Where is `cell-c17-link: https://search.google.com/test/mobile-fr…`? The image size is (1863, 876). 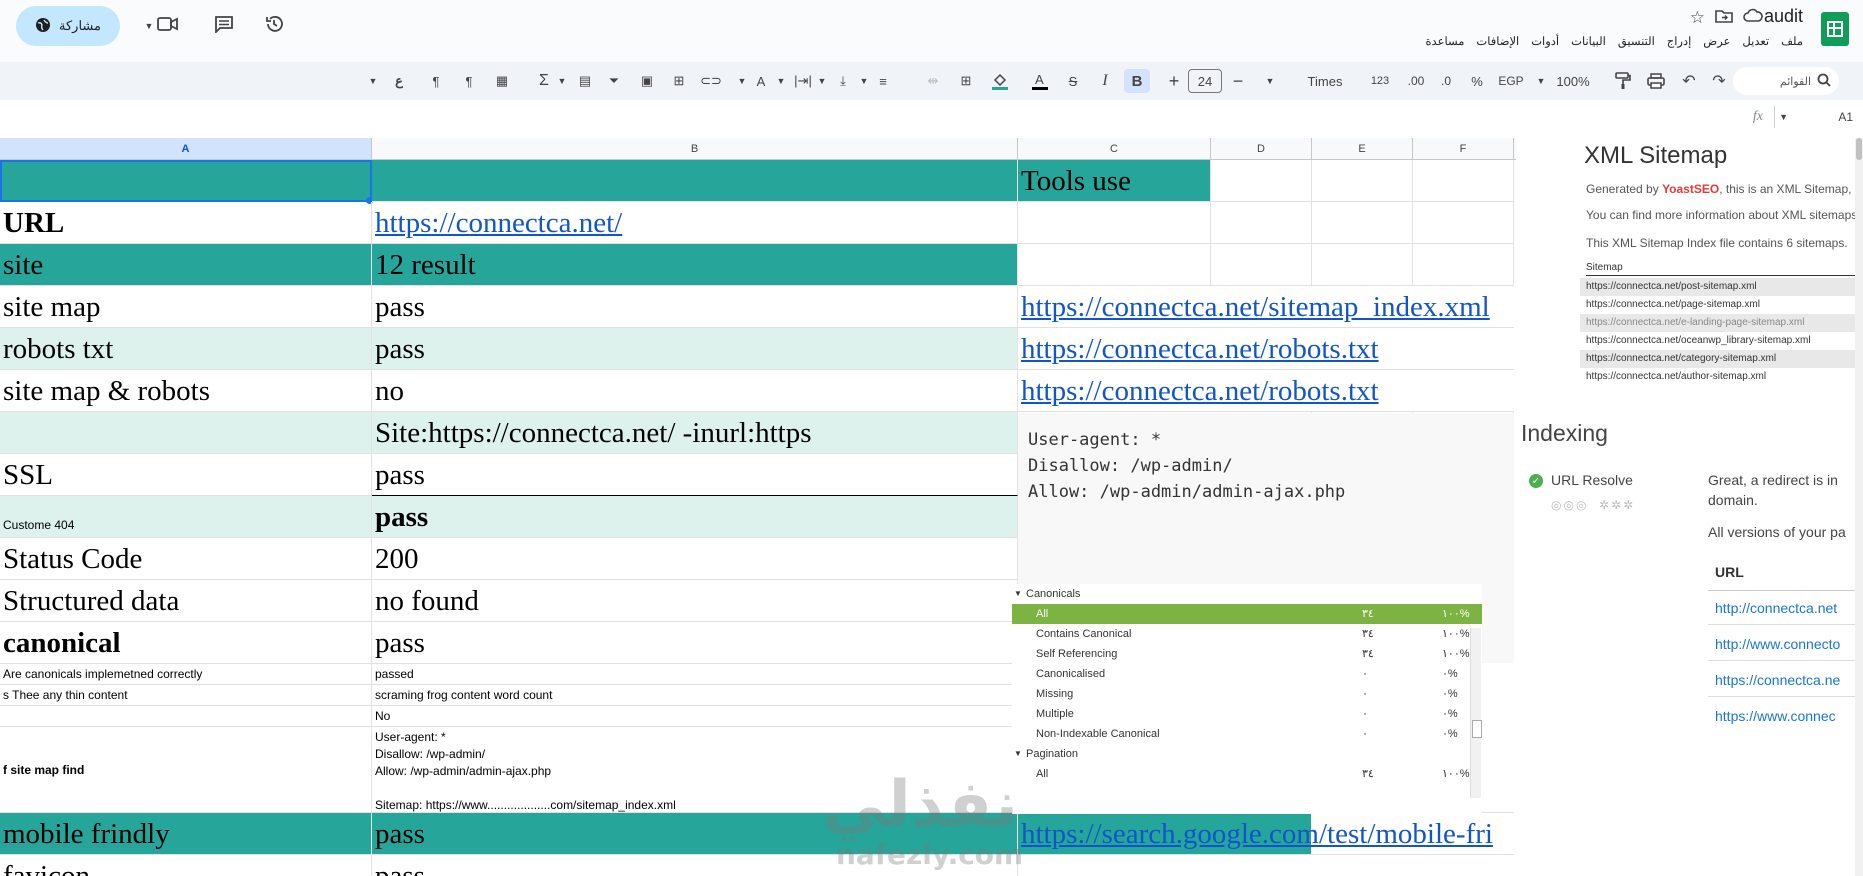
cell-c17-link: https://search.google.com/test/mobile-fr… is located at coordinates (1266, 834).